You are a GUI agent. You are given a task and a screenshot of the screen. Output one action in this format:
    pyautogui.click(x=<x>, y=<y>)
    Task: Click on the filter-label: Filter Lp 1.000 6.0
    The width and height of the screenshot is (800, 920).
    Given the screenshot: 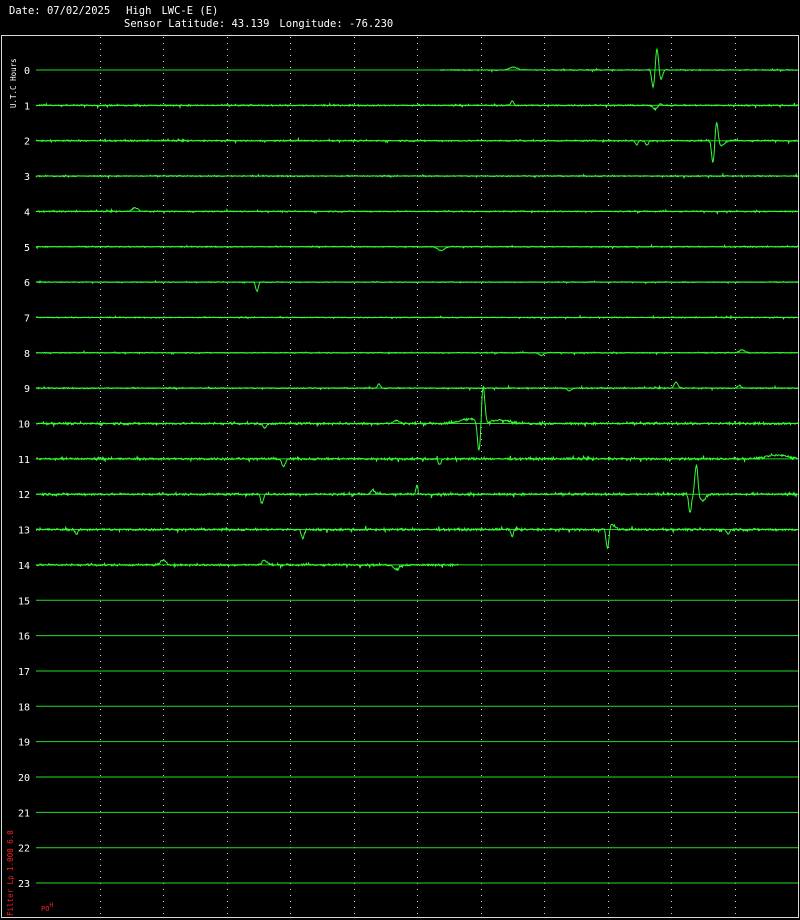 What is the action you would take?
    pyautogui.click(x=10, y=873)
    